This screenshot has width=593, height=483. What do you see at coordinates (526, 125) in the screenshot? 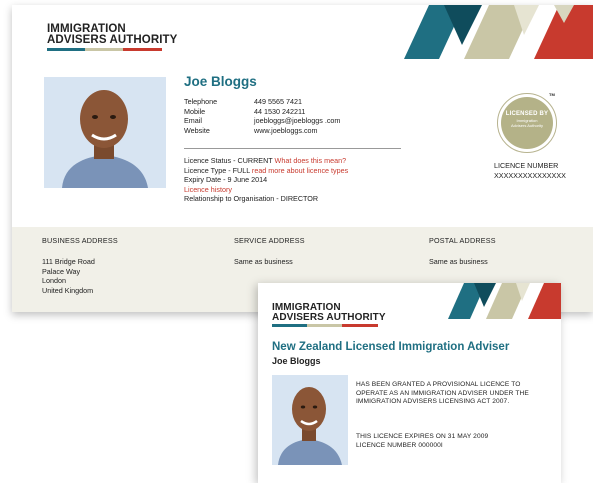
I see `seal-line-3: Advisers Authority` at bounding box center [526, 125].